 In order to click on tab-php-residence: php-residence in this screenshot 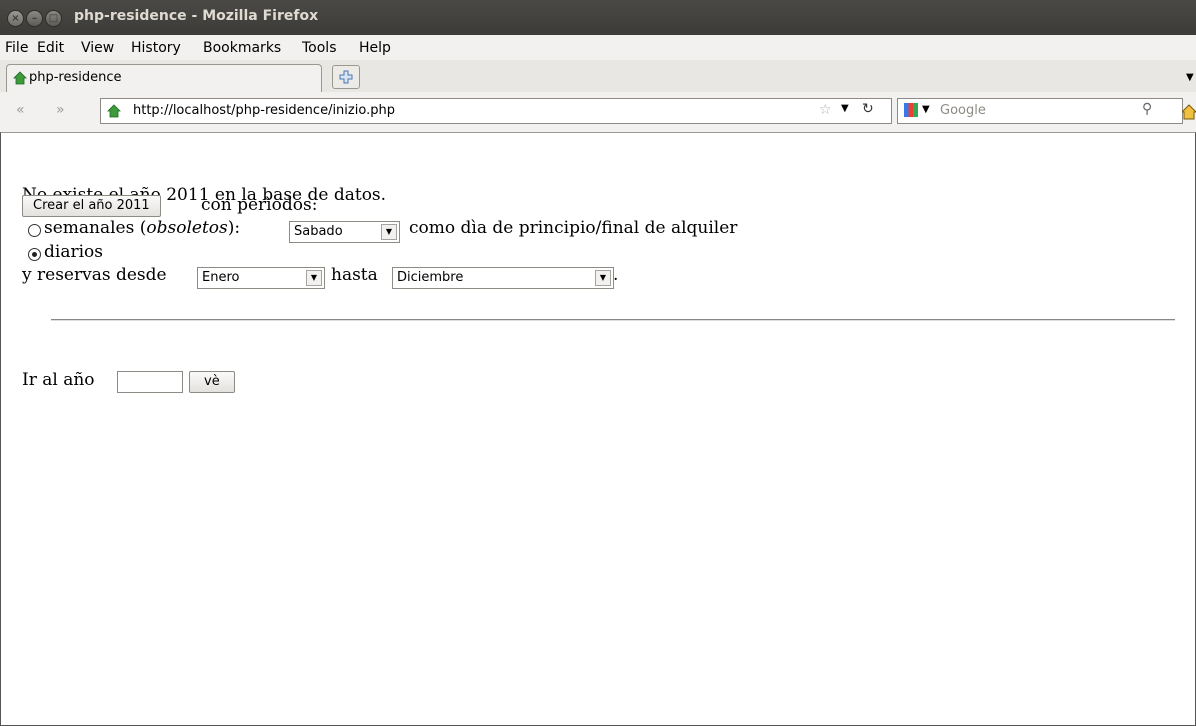, I will do `click(164, 78)`.